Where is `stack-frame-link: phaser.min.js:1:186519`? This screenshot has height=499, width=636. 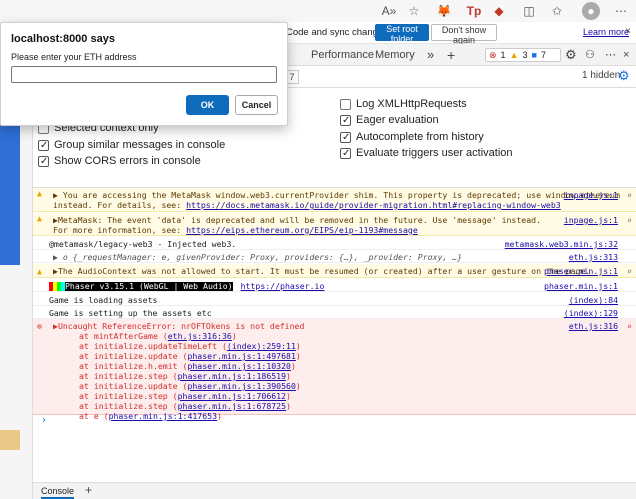 stack-frame-link: phaser.min.js:1:186519 is located at coordinates (232, 376).